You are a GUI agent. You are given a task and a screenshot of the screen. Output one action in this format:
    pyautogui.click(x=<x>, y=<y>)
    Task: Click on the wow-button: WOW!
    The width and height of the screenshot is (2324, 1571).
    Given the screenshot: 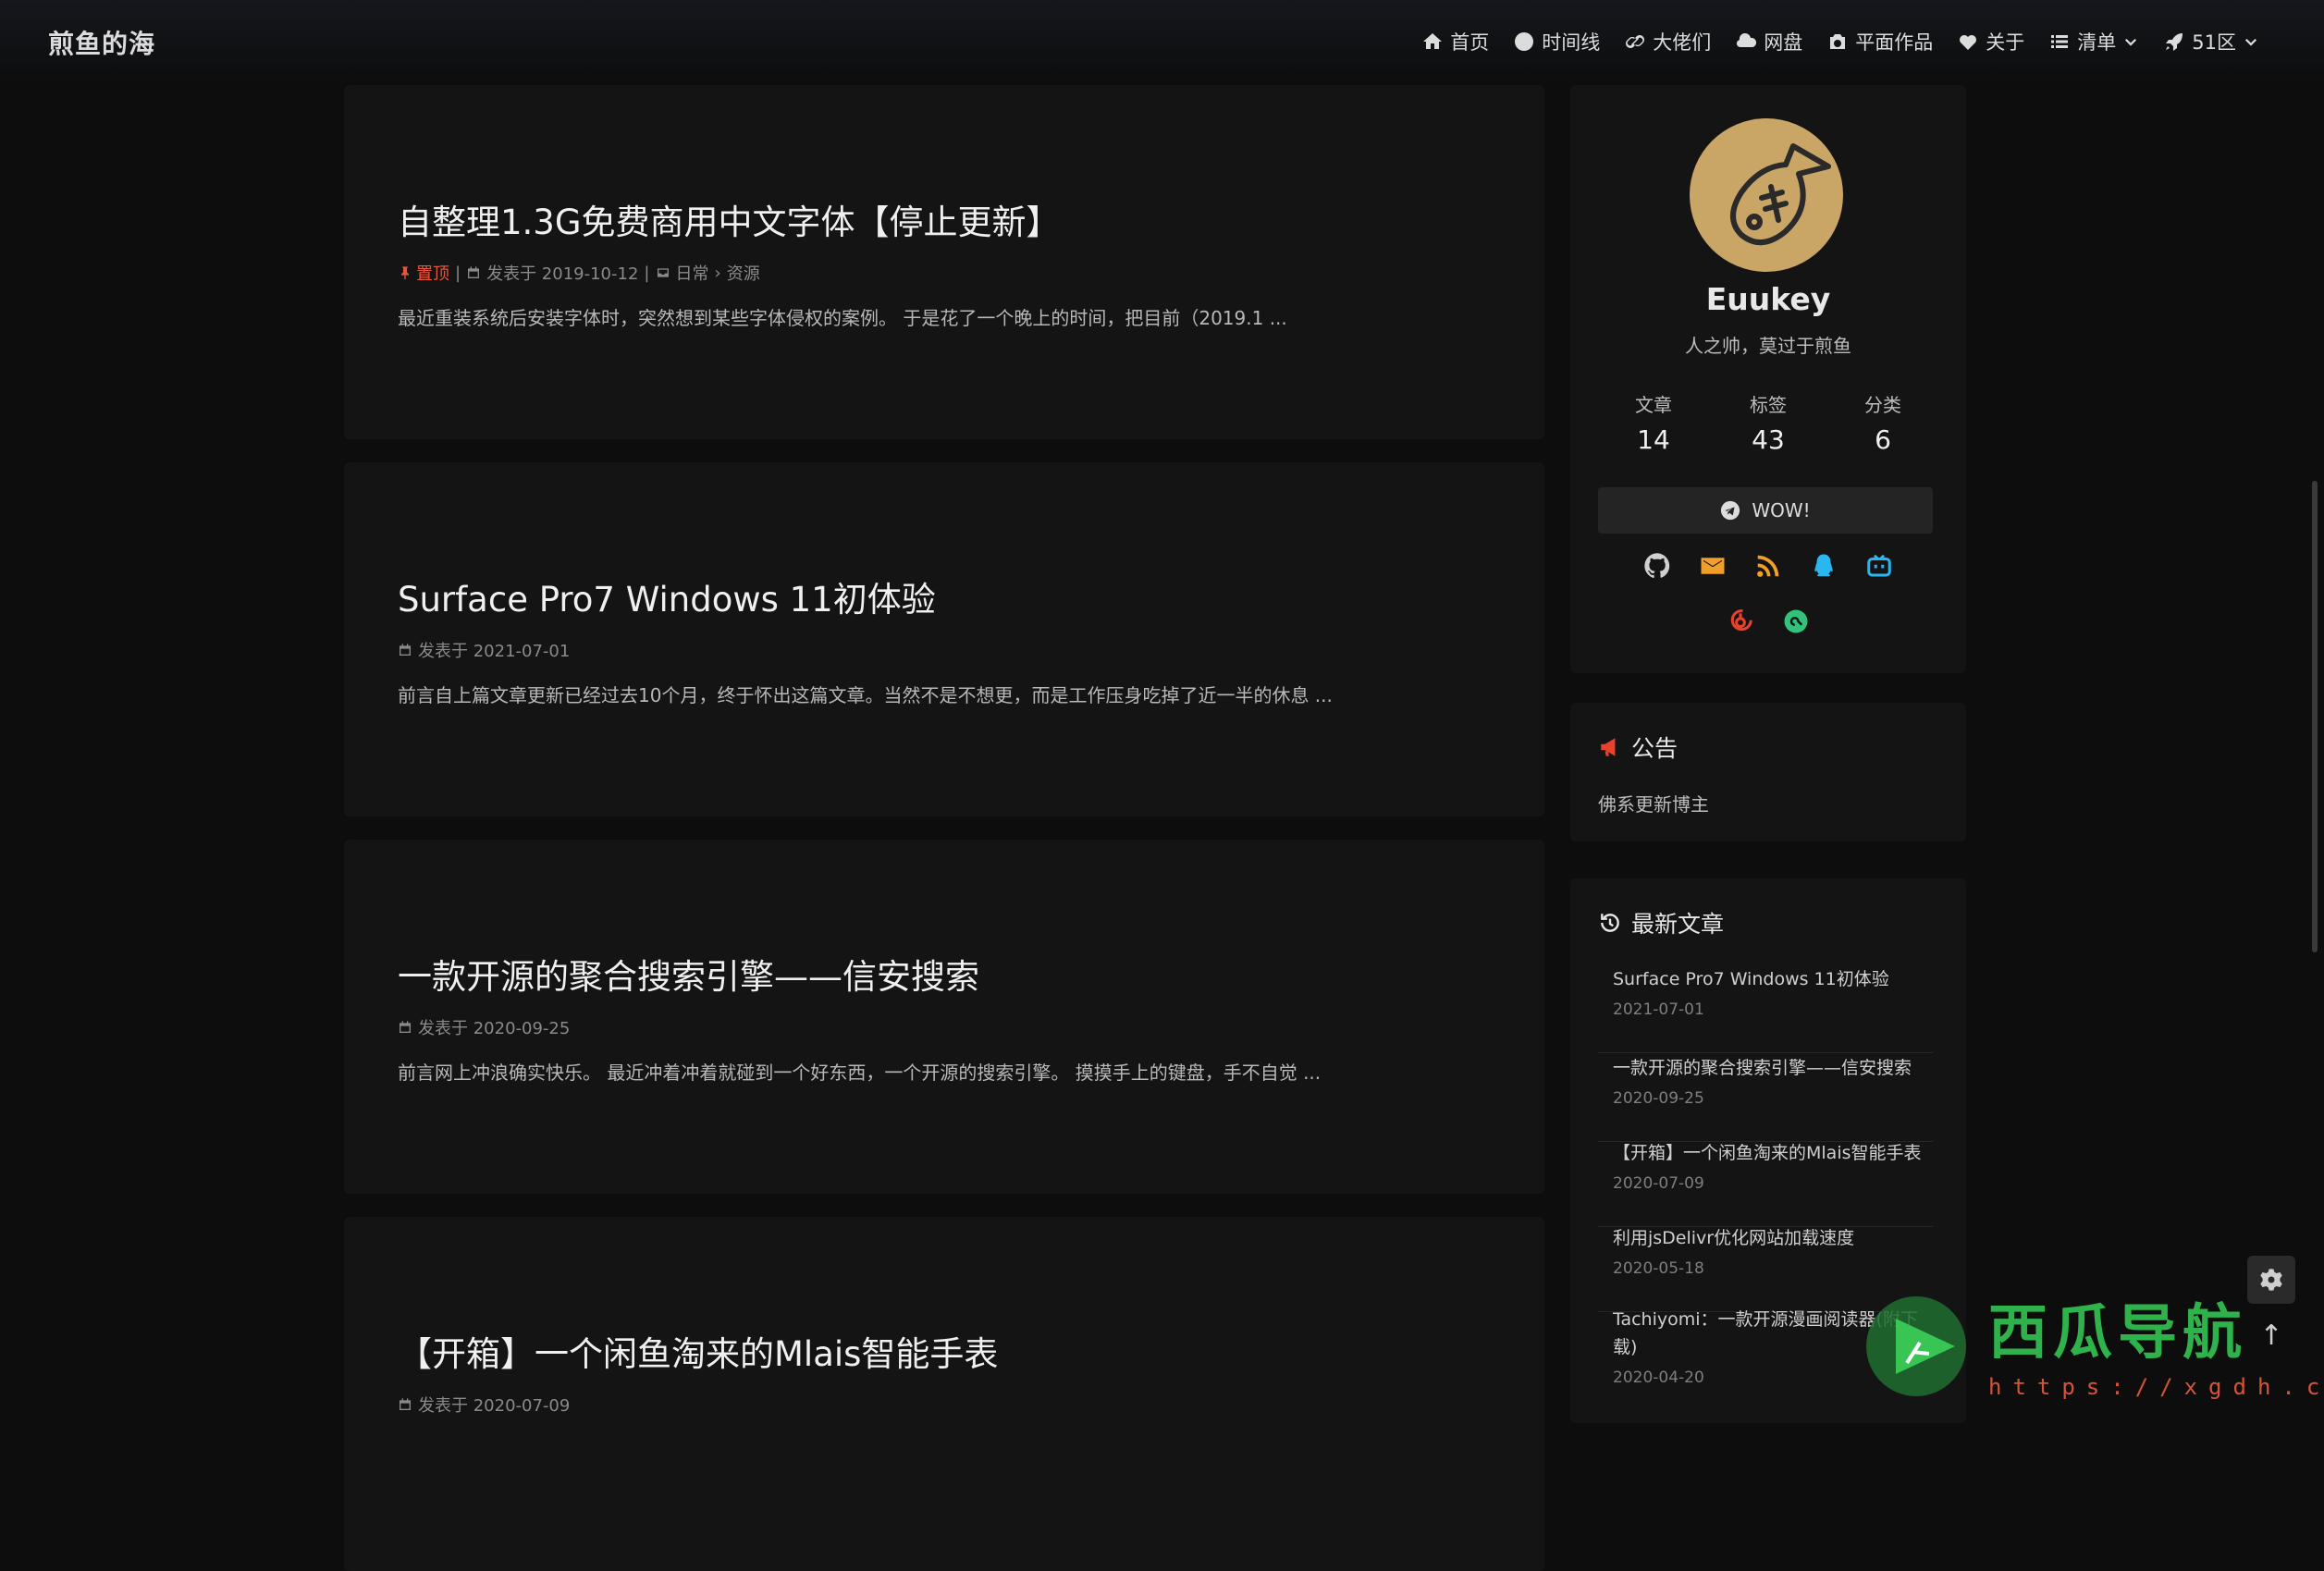 What is the action you would take?
    pyautogui.click(x=1765, y=510)
    